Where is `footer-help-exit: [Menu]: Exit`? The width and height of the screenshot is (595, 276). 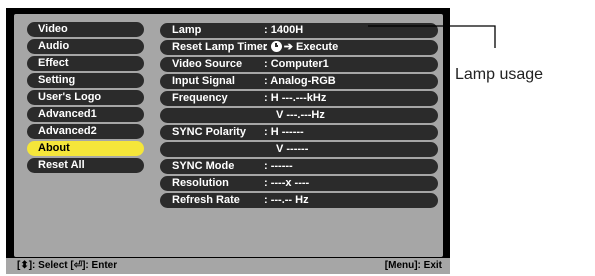
footer-help-exit: [Menu]: Exit is located at coordinates (413, 265).